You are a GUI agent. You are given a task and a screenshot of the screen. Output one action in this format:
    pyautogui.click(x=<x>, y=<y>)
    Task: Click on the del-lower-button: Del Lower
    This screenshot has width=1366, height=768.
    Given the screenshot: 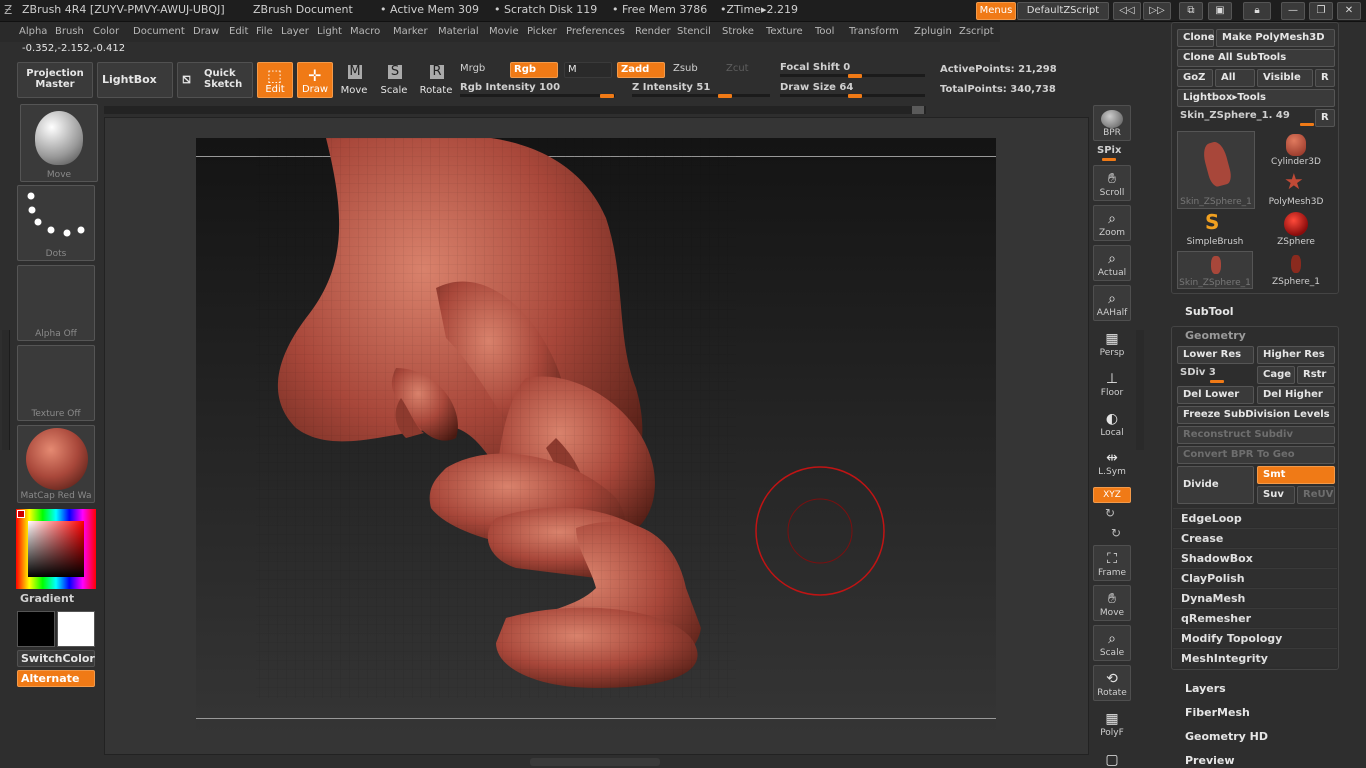 What is the action you would take?
    pyautogui.click(x=1215, y=395)
    